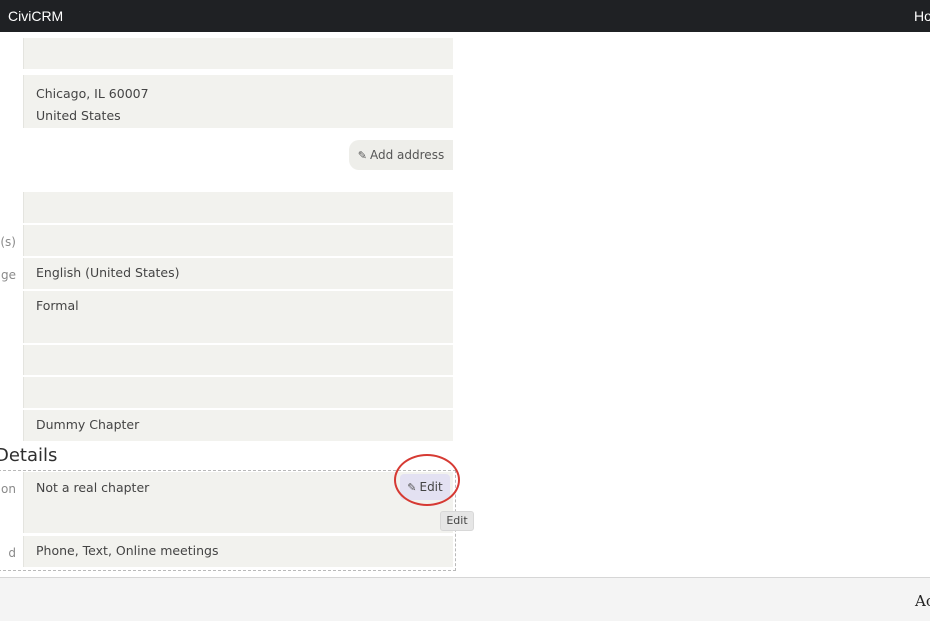  What do you see at coordinates (922, 601) in the screenshot?
I see `bottom-bar-text: Ac` at bounding box center [922, 601].